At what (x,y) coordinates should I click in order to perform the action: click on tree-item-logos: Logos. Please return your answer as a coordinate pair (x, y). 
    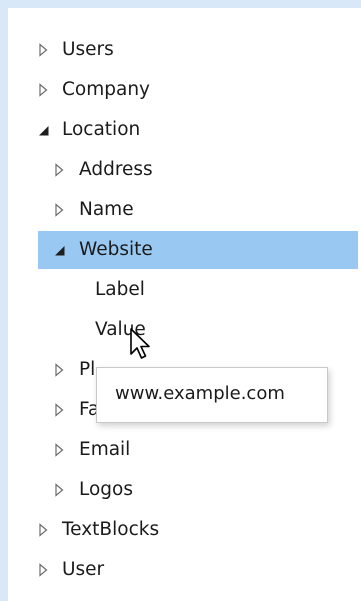
    Looking at the image, I should click on (184, 490).